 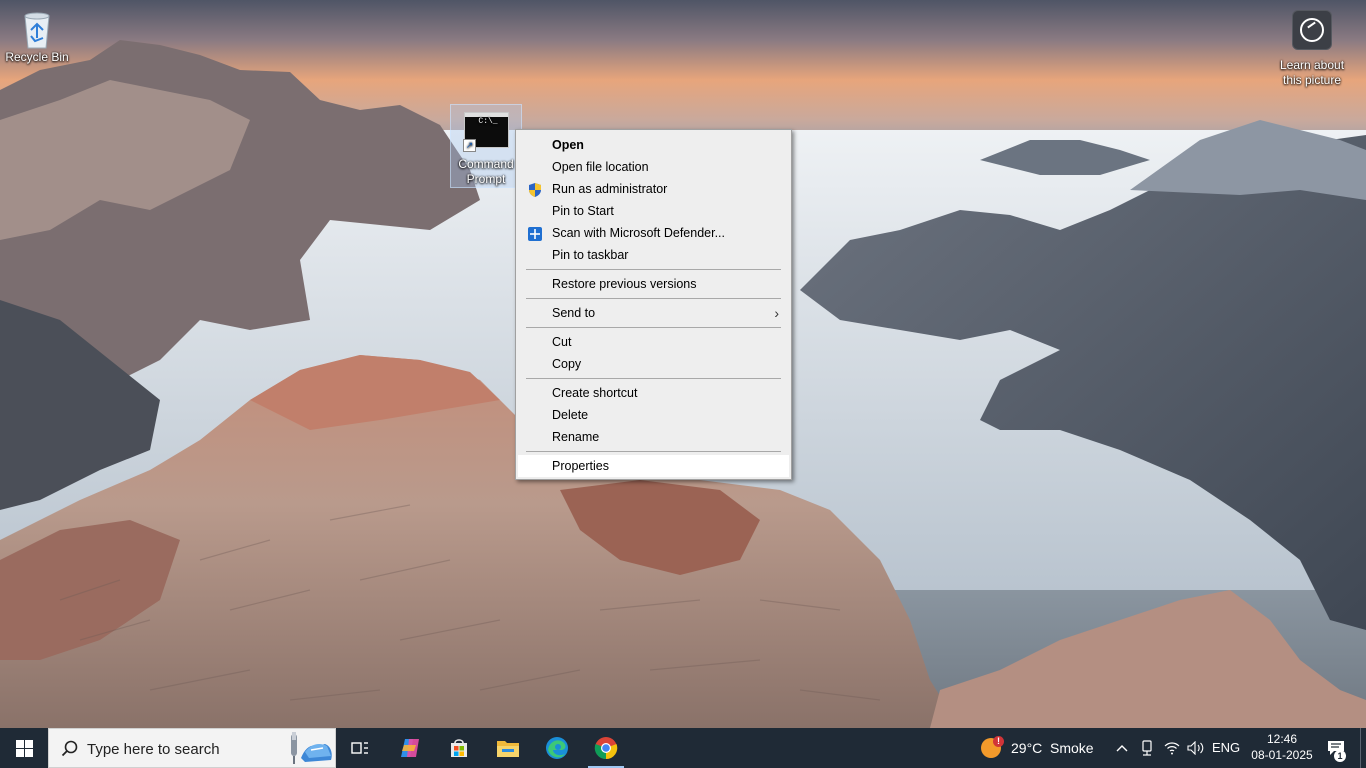 What do you see at coordinates (486, 146) in the screenshot?
I see `command-prompt-shortcut: C:\_ ↗ Command Prompt` at bounding box center [486, 146].